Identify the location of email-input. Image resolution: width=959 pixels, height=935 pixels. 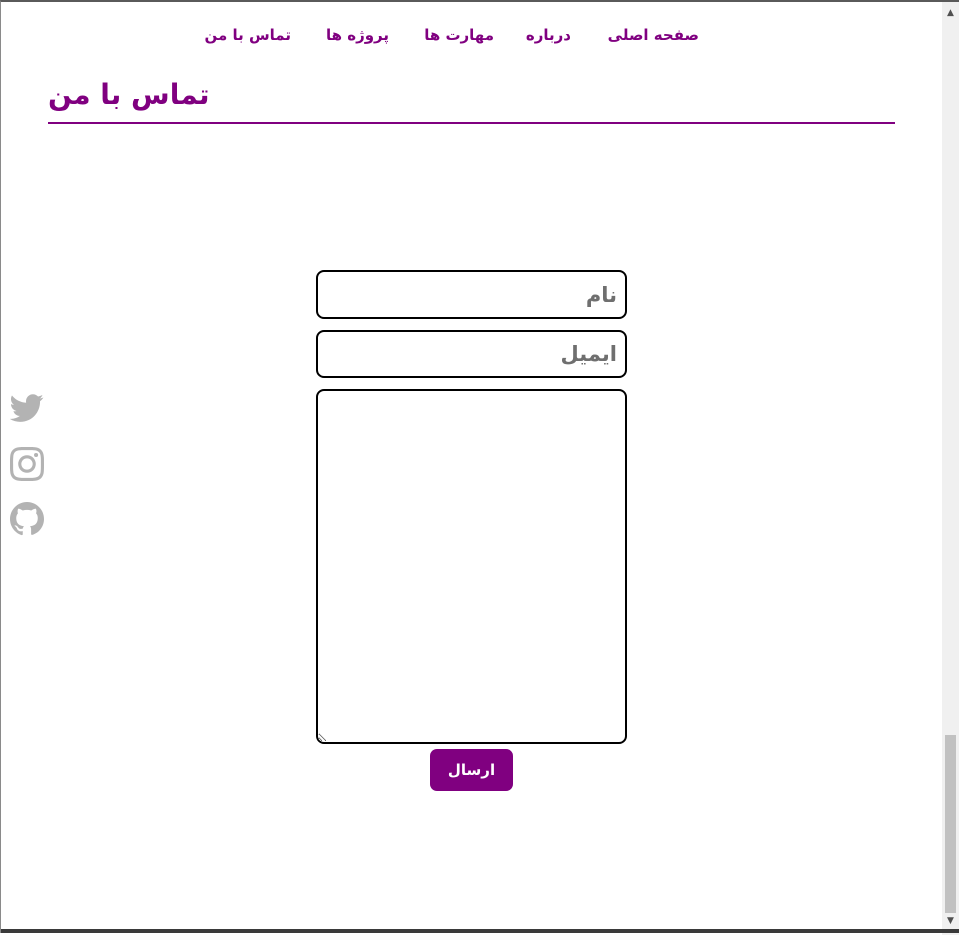
(471, 354).